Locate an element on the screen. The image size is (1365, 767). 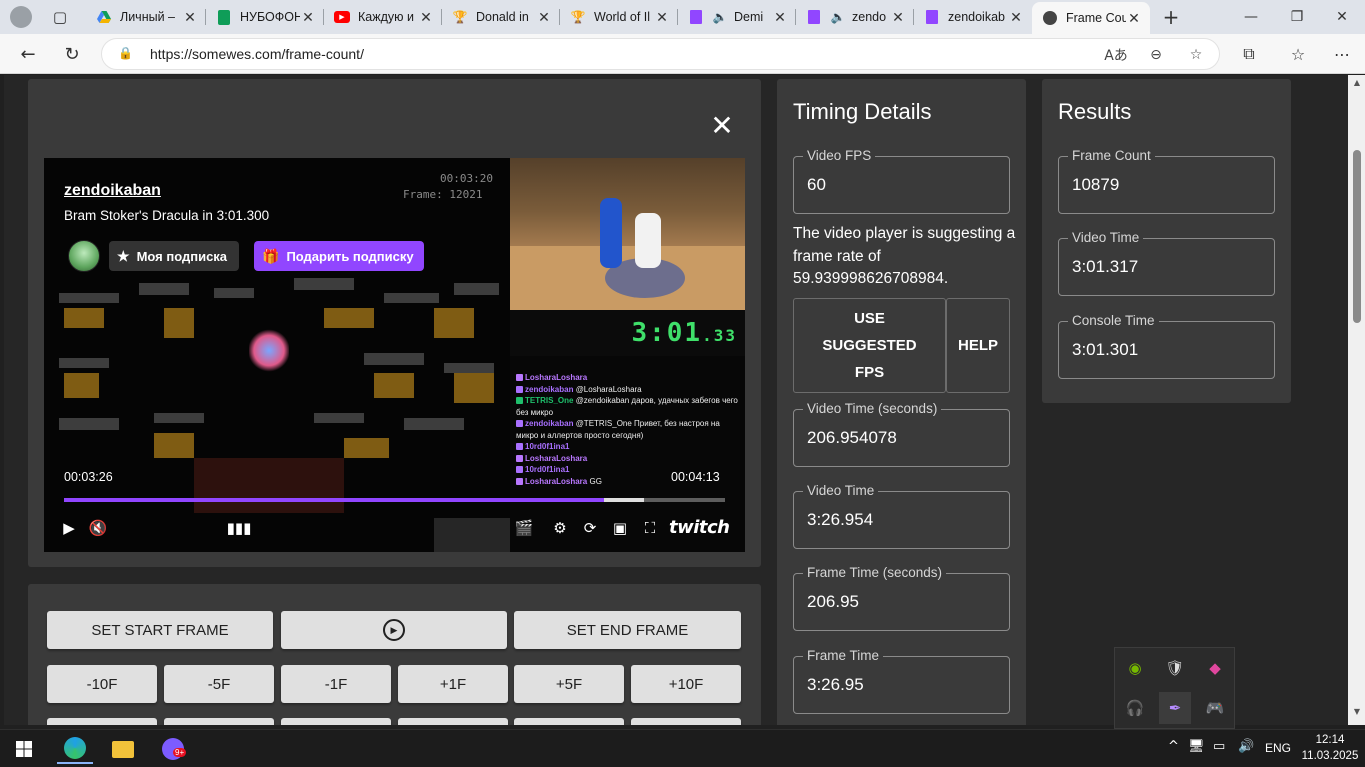
tab-4: 🏆 Donald in ✕ is located at coordinates (501, 17).